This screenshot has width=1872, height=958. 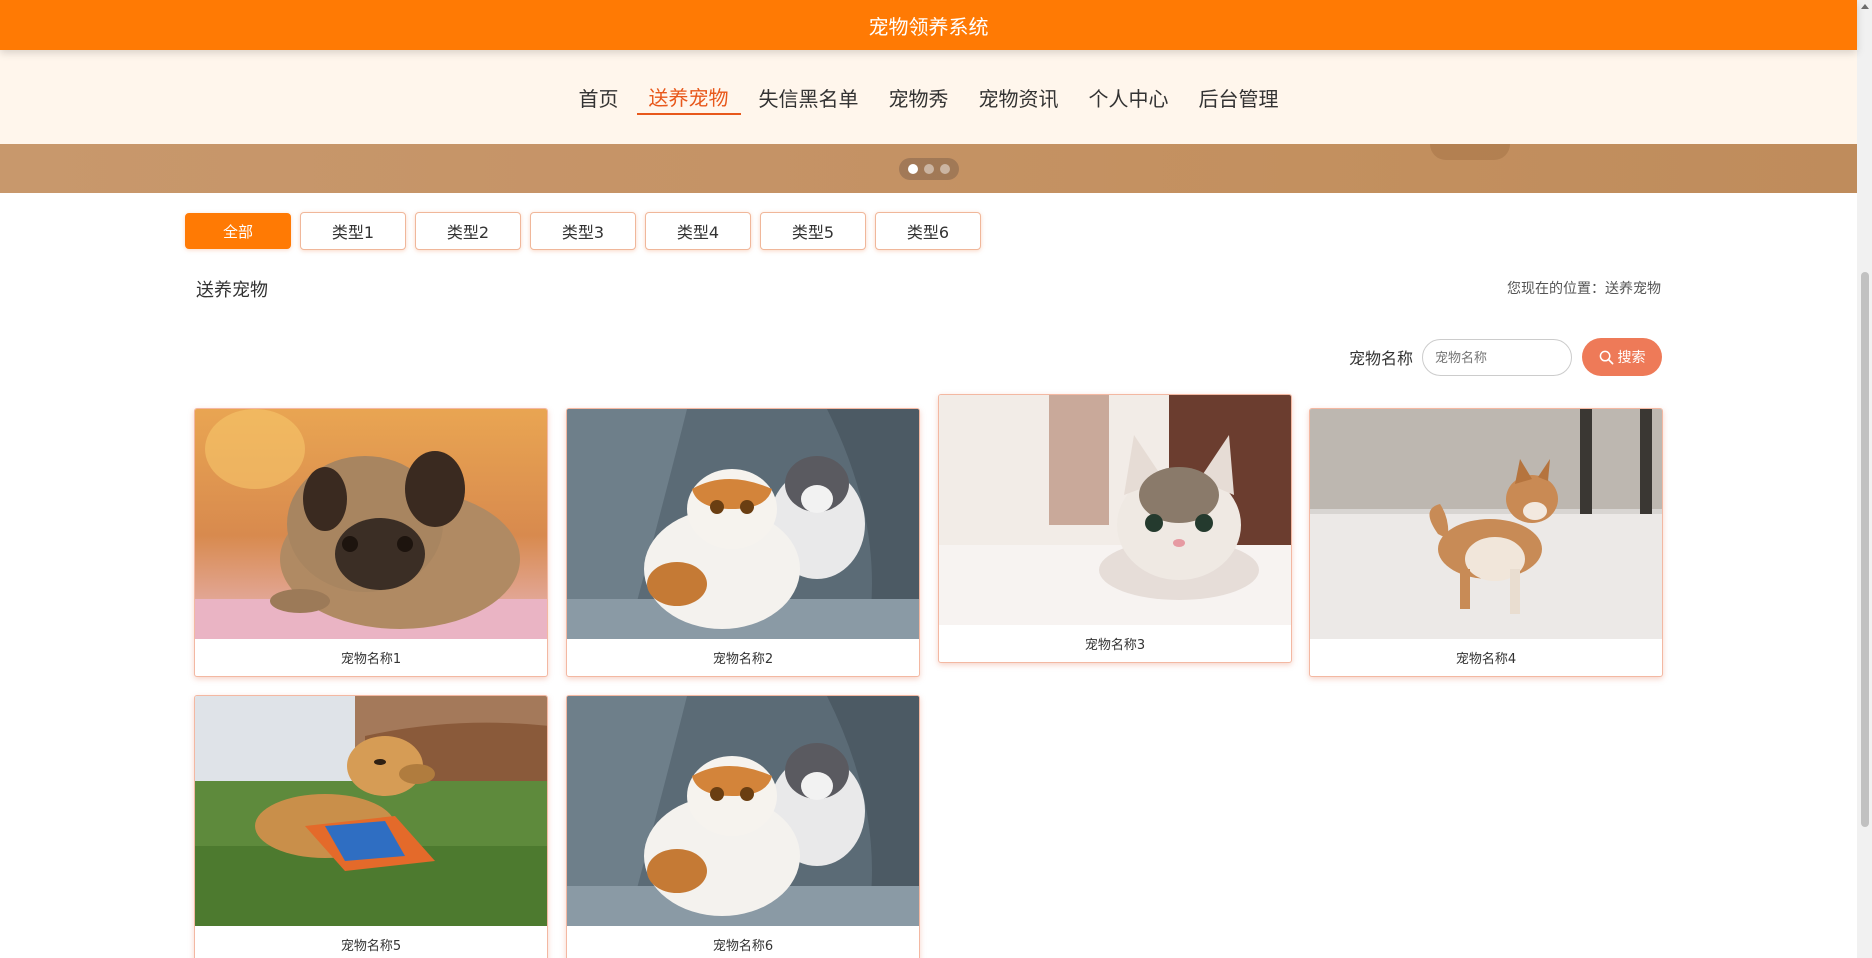 I want to click on site-title: 宠物领养系统, so click(x=928, y=26).